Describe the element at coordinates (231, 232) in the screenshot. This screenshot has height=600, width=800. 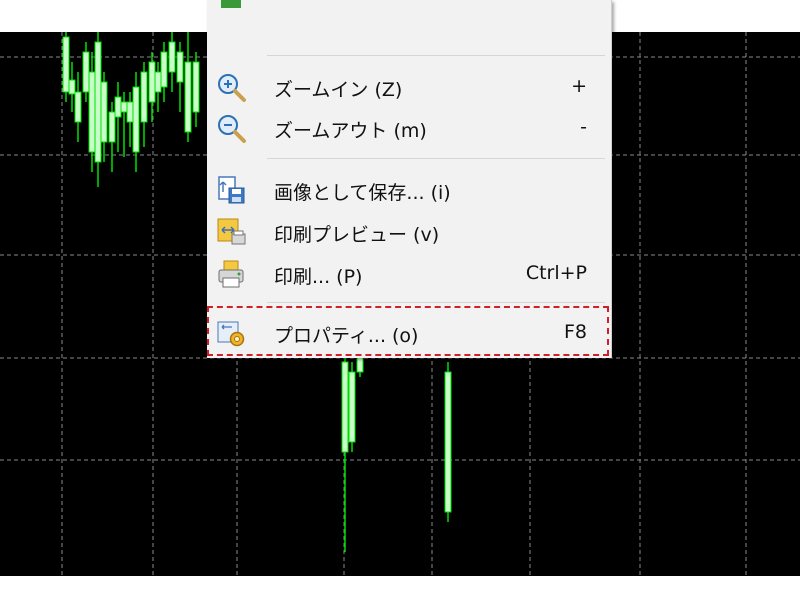
I see `print-preview-icon` at that location.